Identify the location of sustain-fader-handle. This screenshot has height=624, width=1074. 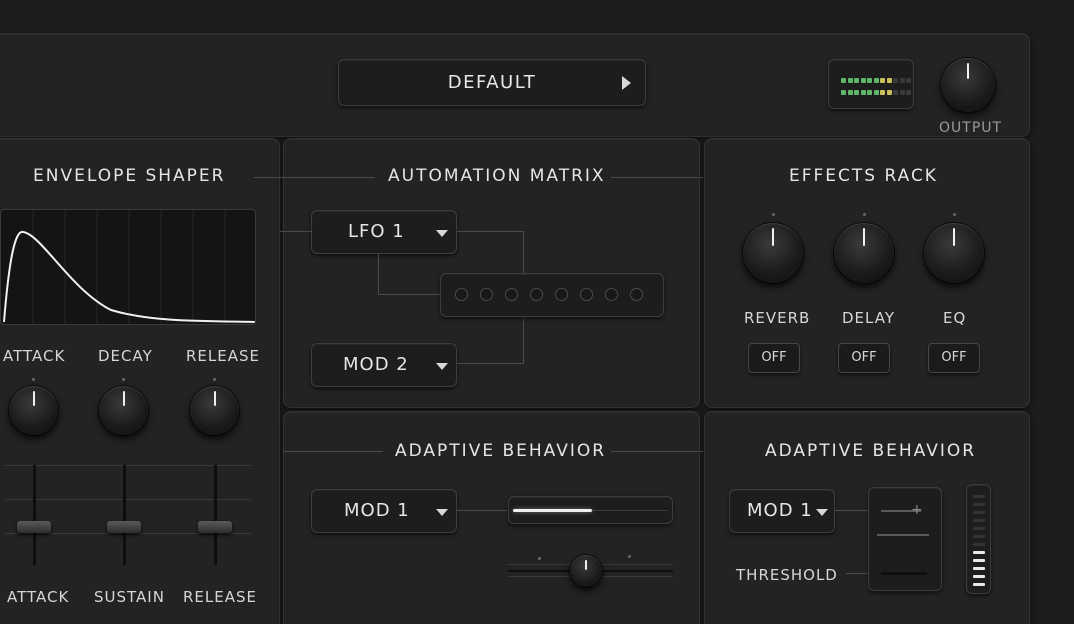
(124, 527).